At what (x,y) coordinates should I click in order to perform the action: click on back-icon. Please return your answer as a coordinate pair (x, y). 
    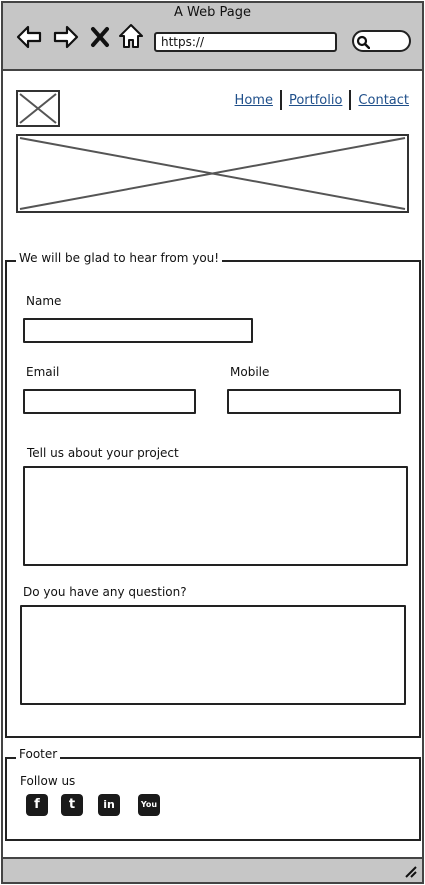
    Looking at the image, I should click on (29, 37).